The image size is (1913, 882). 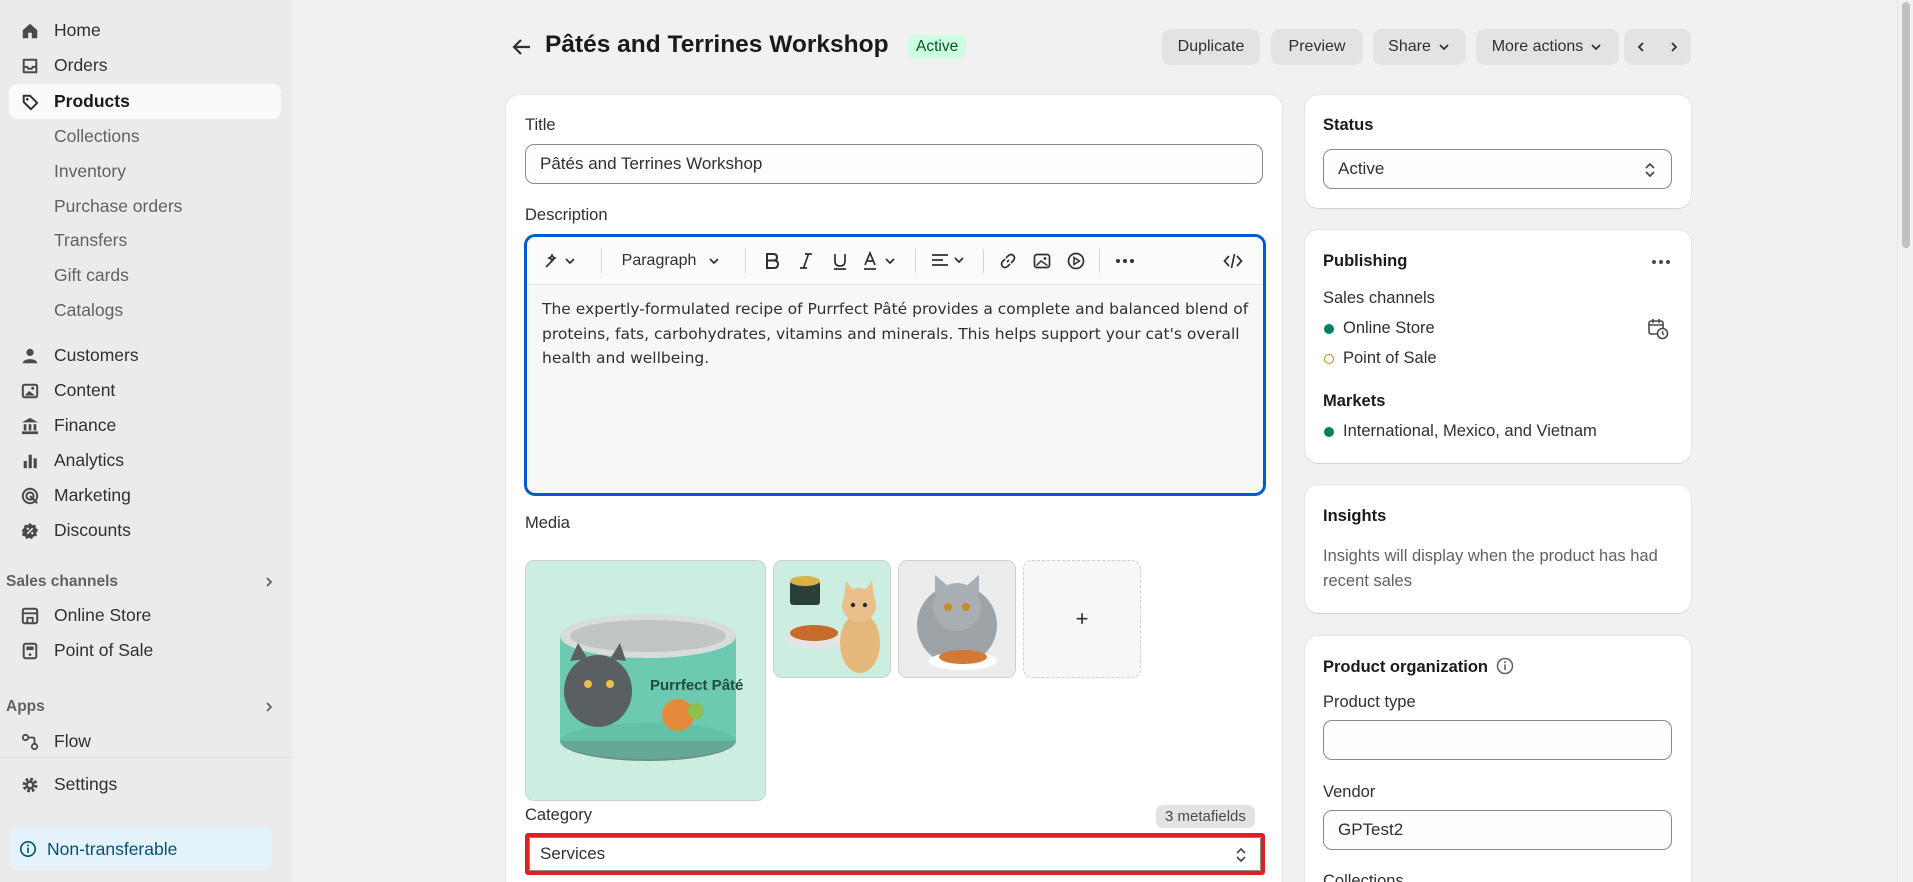 I want to click on sales-channels-heading: Sales channels, so click(x=141, y=582).